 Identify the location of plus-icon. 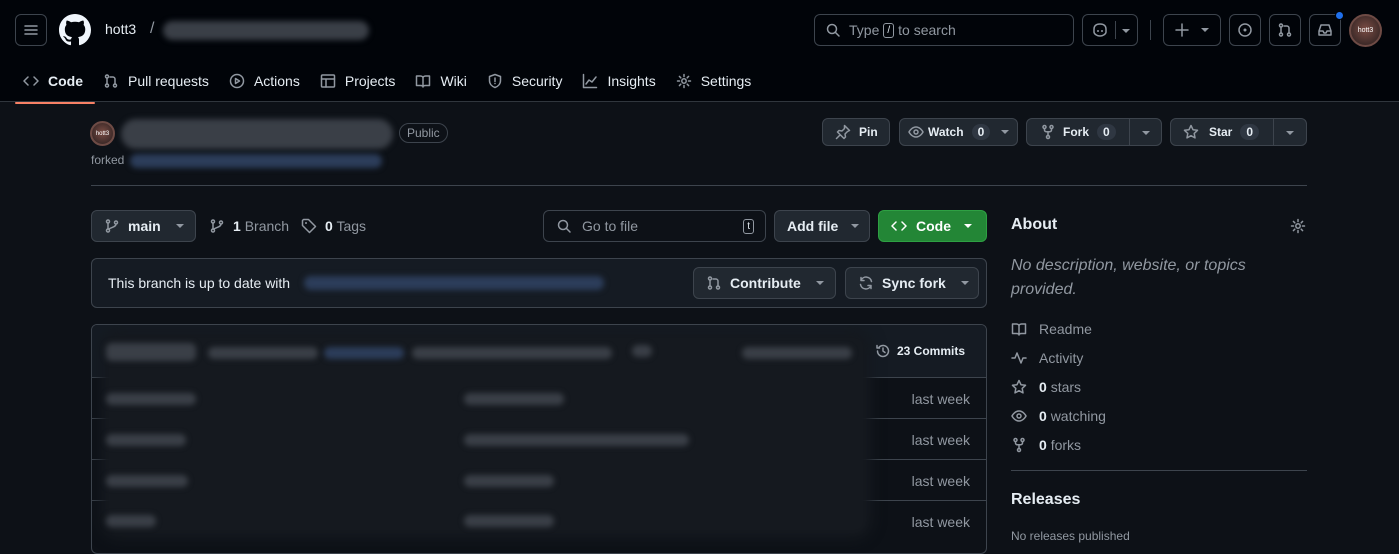
(1182, 30).